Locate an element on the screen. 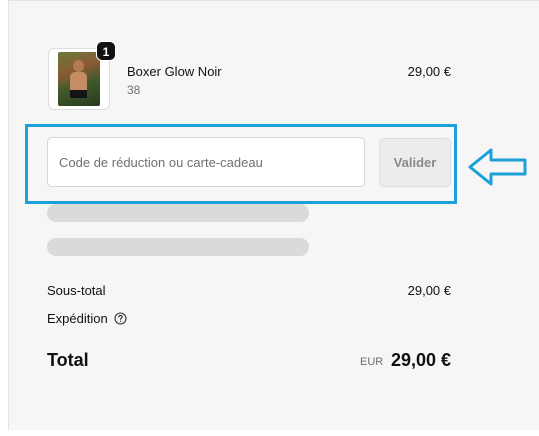  quantity-badge: 1 is located at coordinates (106, 51).